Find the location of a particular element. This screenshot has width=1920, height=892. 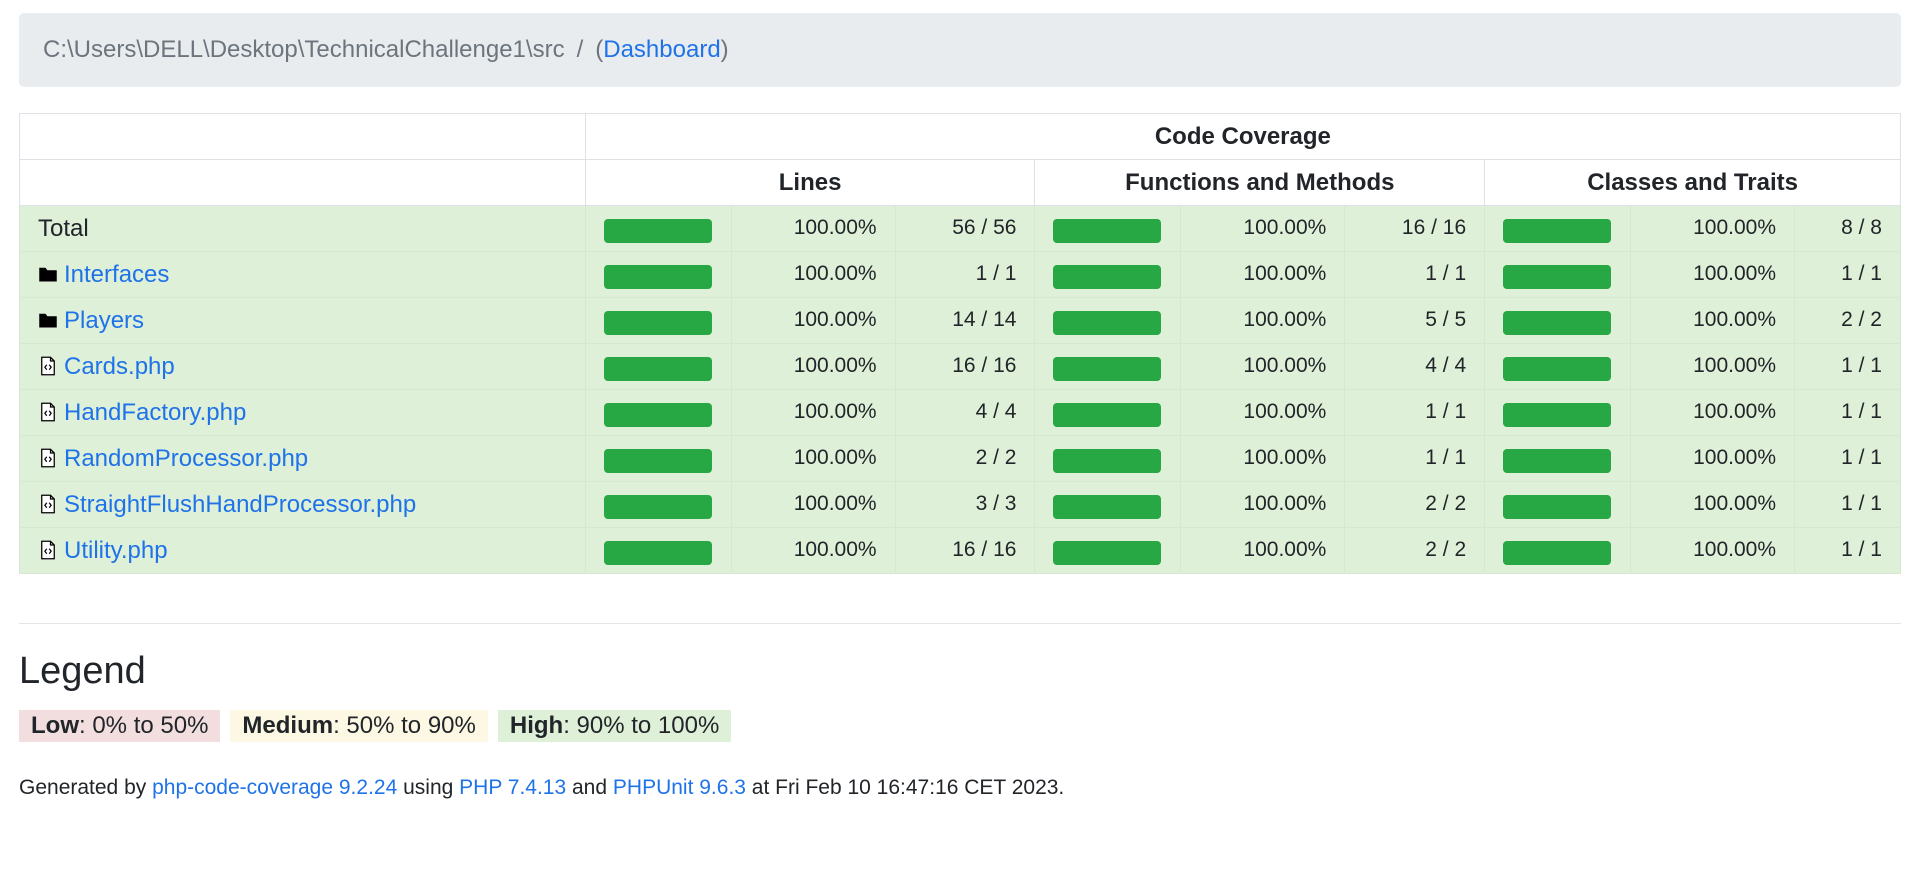

legend-high-label: High is located at coordinates (536, 725).